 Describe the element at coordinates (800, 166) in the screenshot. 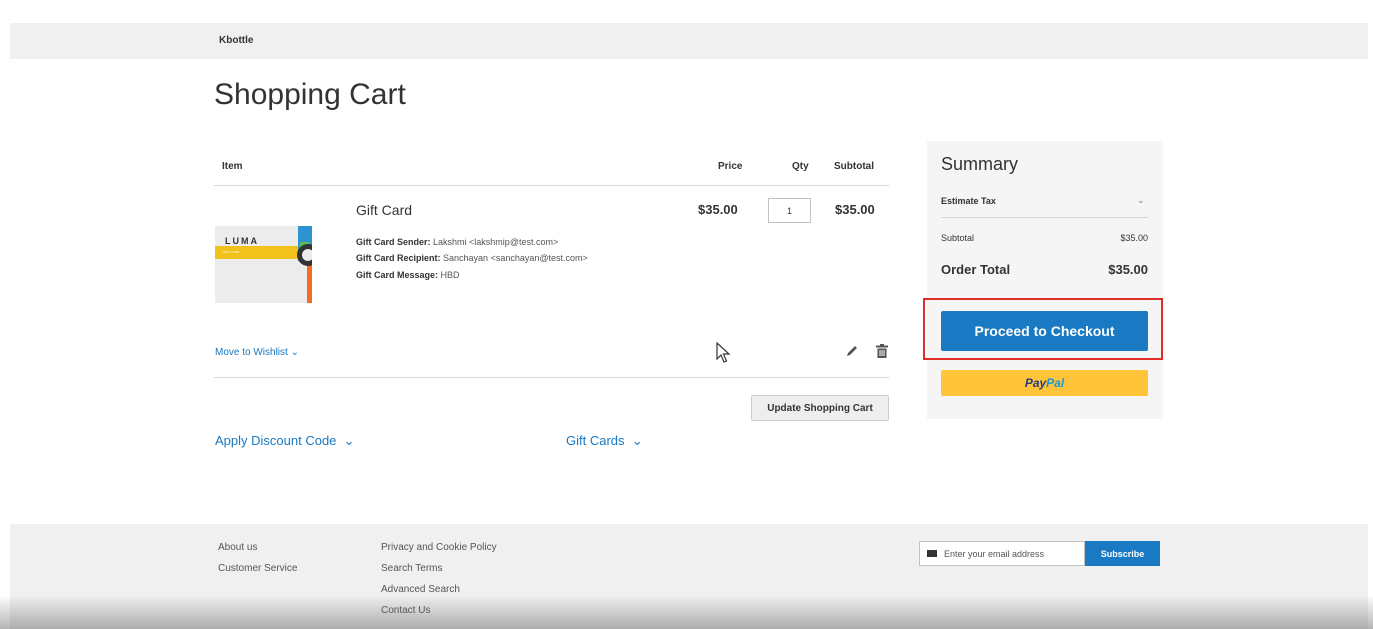

I see `column-header-qty: Qty` at that location.